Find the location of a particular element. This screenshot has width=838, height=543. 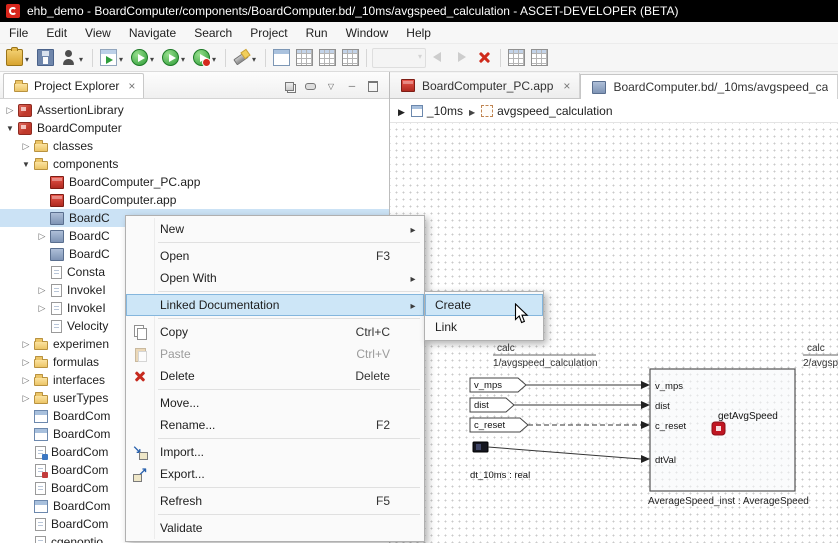

context-menu-item: New is located at coordinates (275, 229).